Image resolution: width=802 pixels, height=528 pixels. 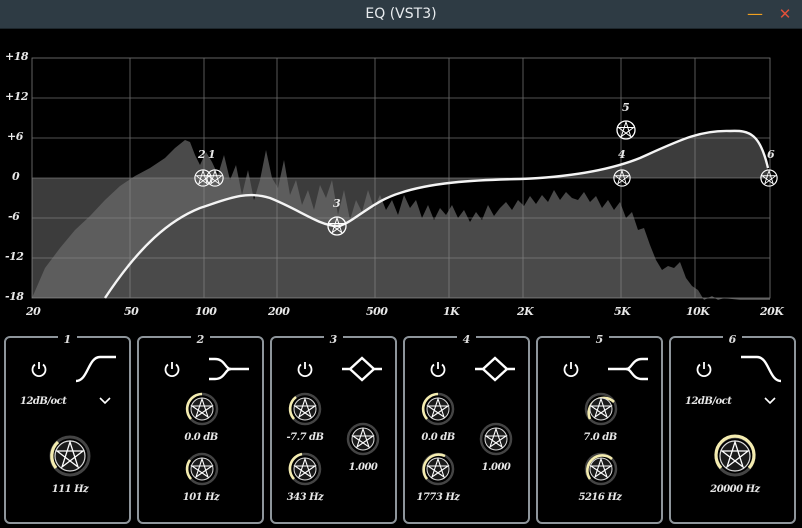 What do you see at coordinates (599, 428) in the screenshot?
I see `band-panel-5: 5 7.0 dB 5216 Hz` at bounding box center [599, 428].